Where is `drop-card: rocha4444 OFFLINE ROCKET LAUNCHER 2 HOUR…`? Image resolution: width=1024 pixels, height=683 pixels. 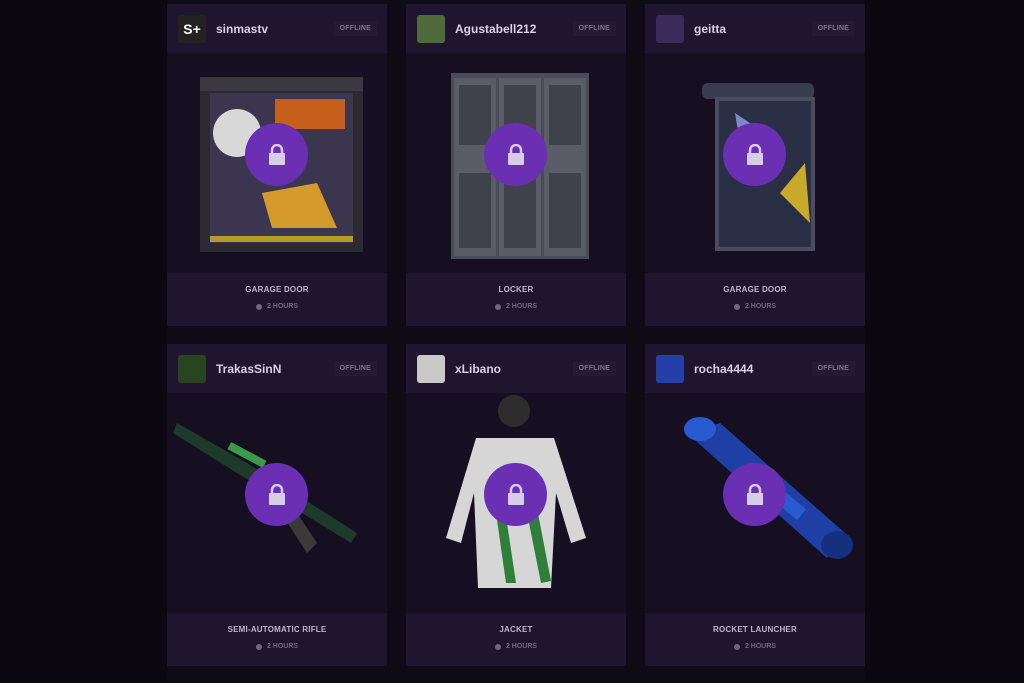
drop-card: rocha4444 OFFLINE ROCKET LAUNCHER 2 HOUR… is located at coordinates (755, 505).